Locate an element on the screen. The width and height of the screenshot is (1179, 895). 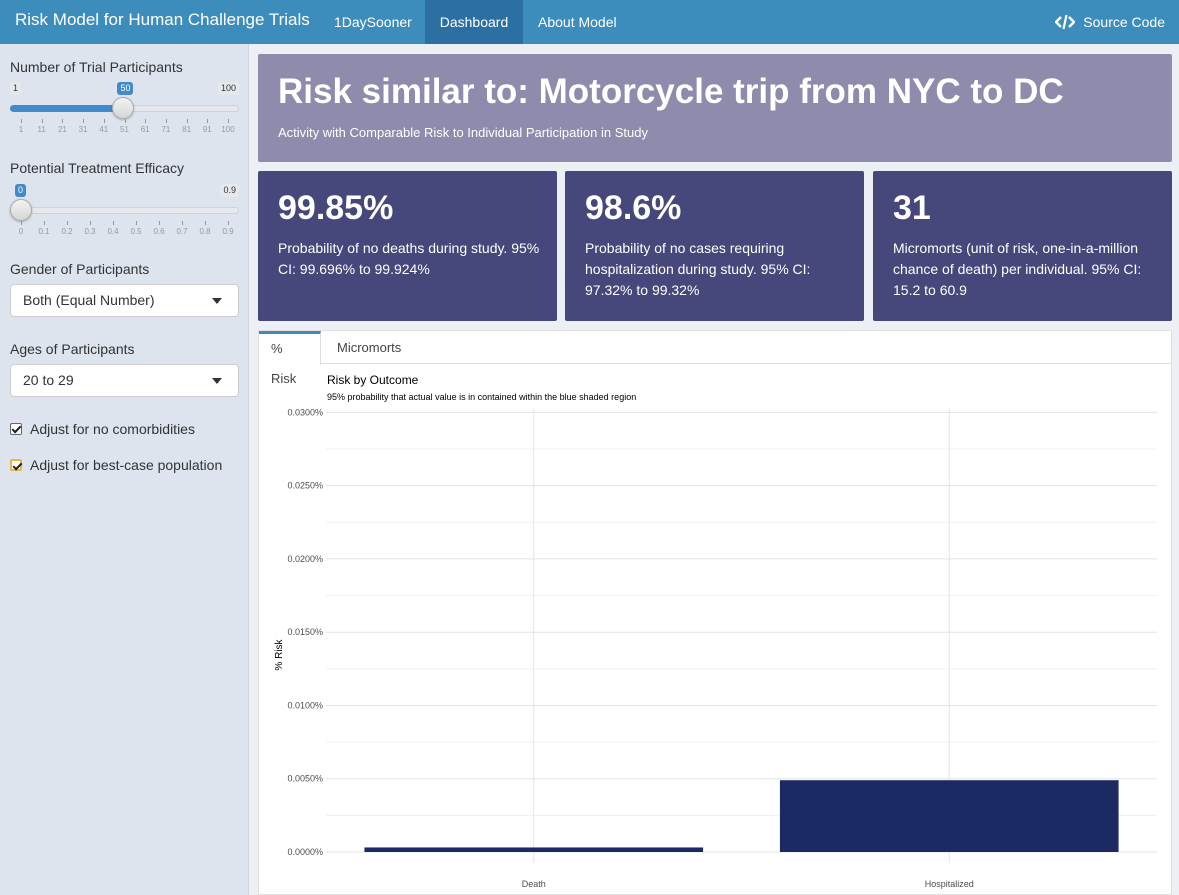
slider-tick-label: 51 is located at coordinates (124, 129).